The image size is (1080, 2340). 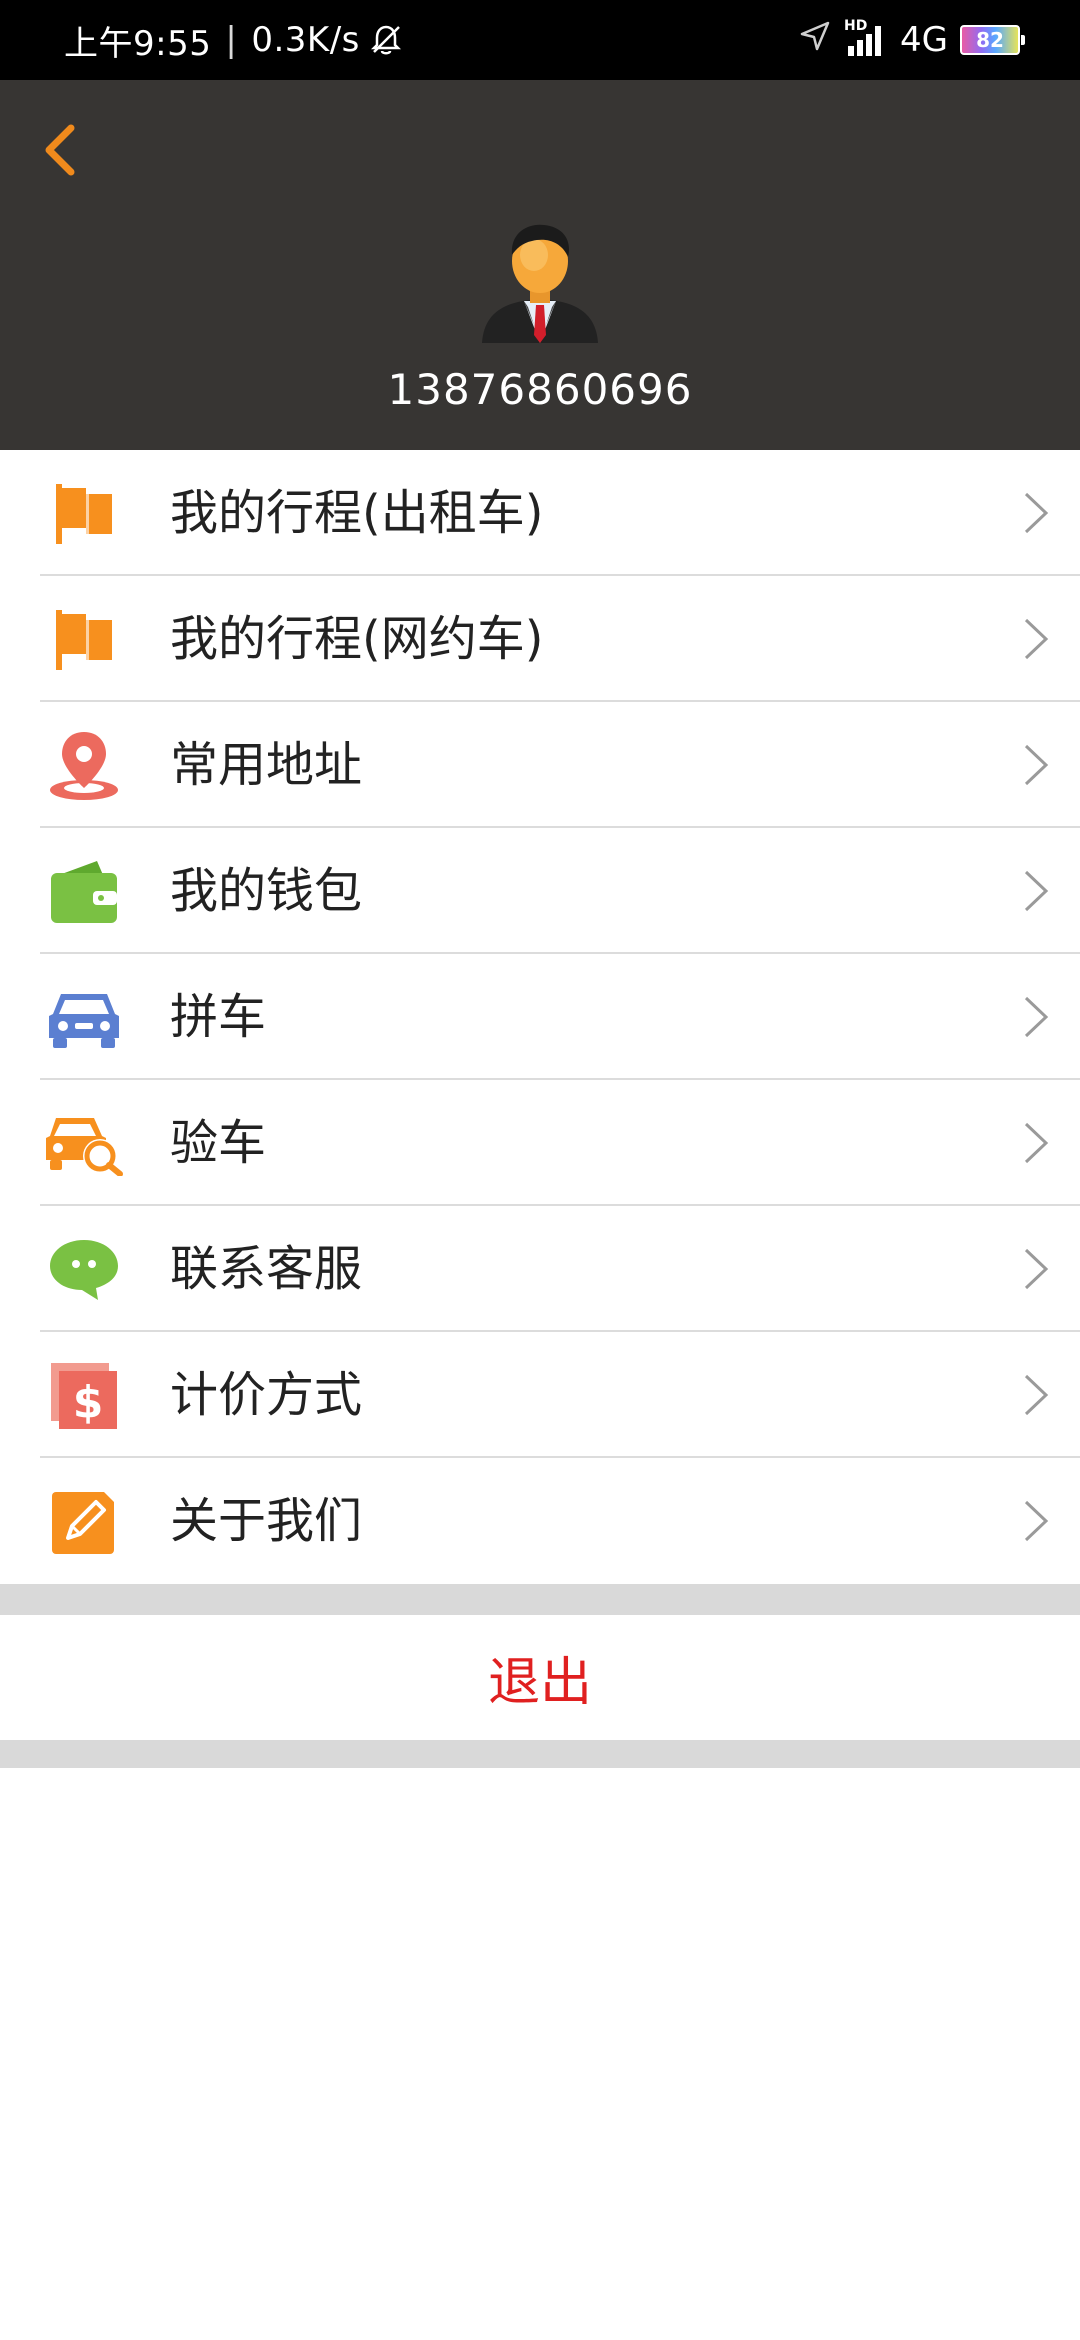 I want to click on status-left: 上午9:55 | 0.3K/s, so click(x=234, y=40).